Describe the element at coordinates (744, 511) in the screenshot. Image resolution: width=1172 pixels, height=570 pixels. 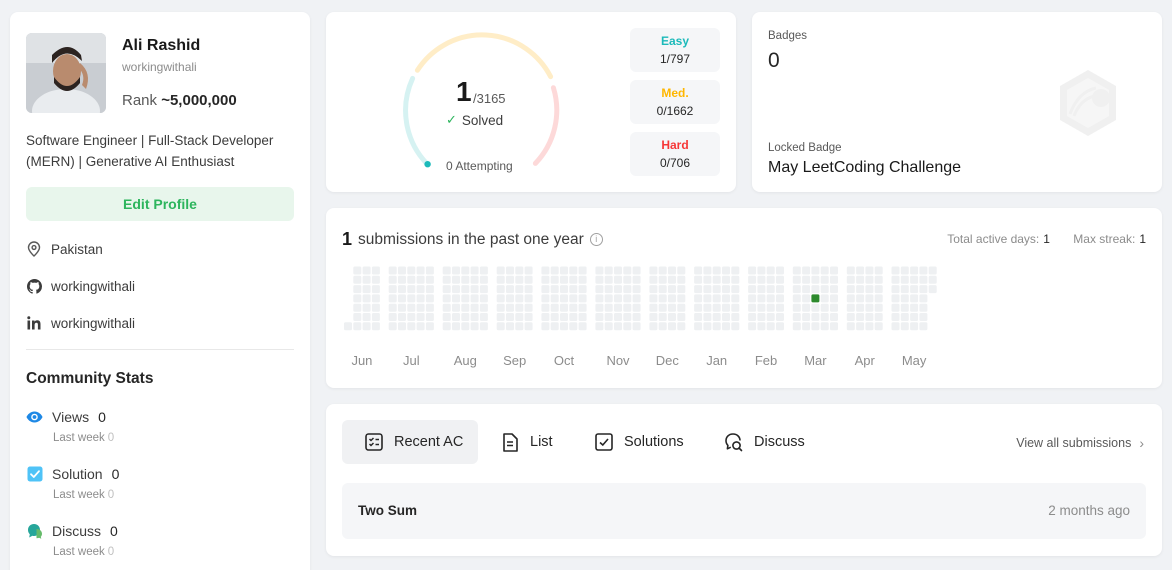
I see `recent-ac-item: Two Sum 2 months ago` at that location.